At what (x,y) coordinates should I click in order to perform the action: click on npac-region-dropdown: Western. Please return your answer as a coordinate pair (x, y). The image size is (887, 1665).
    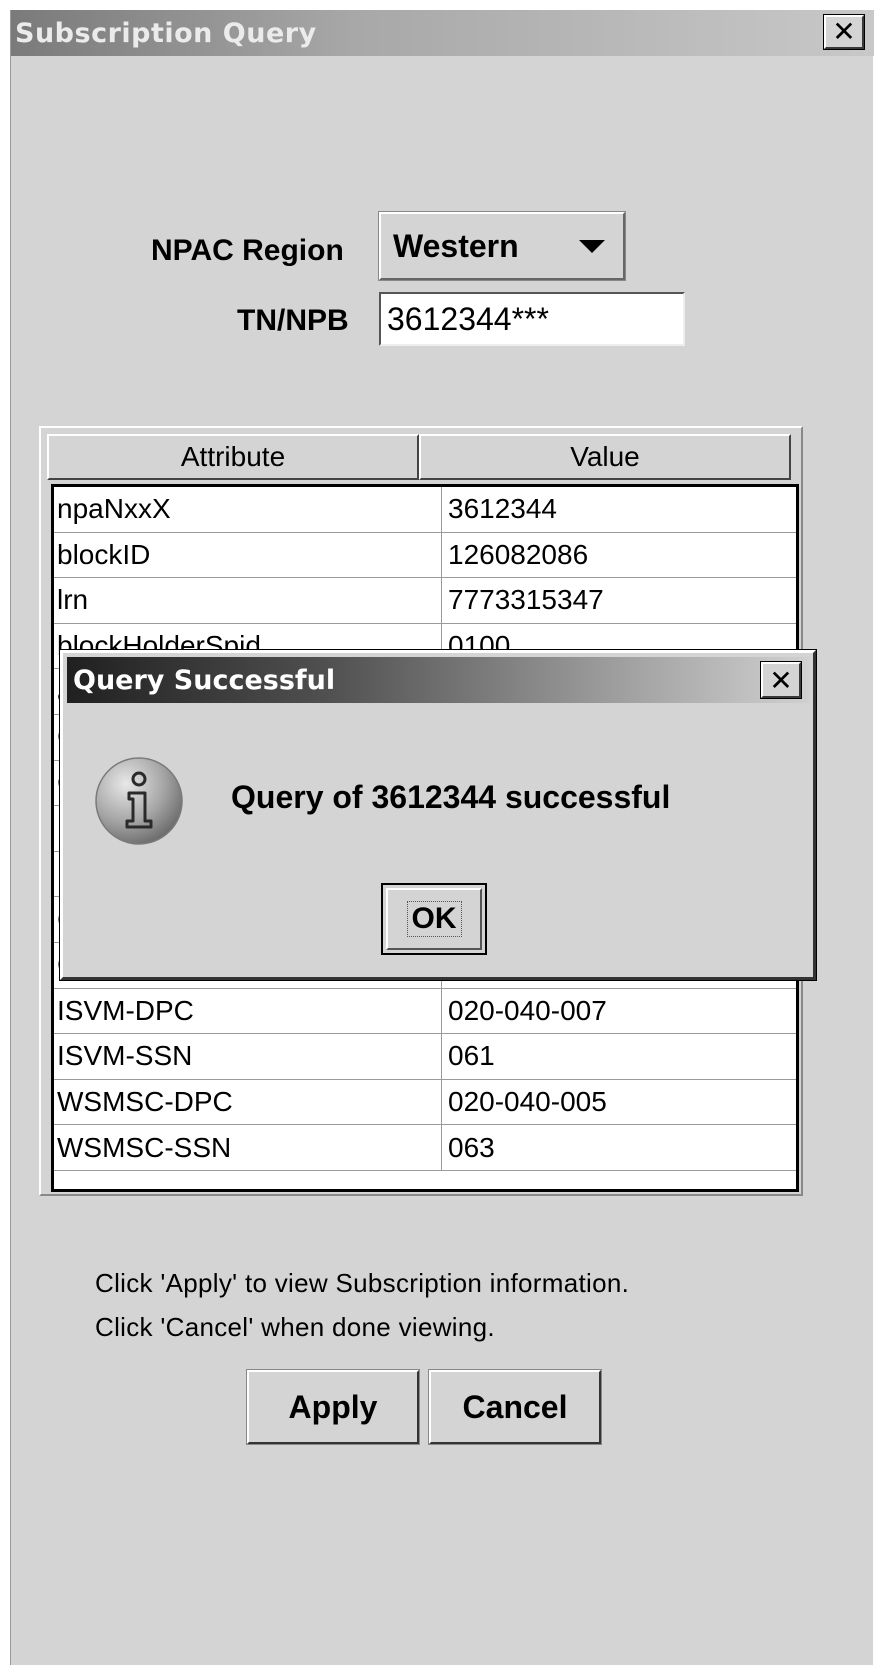
    Looking at the image, I should click on (502, 246).